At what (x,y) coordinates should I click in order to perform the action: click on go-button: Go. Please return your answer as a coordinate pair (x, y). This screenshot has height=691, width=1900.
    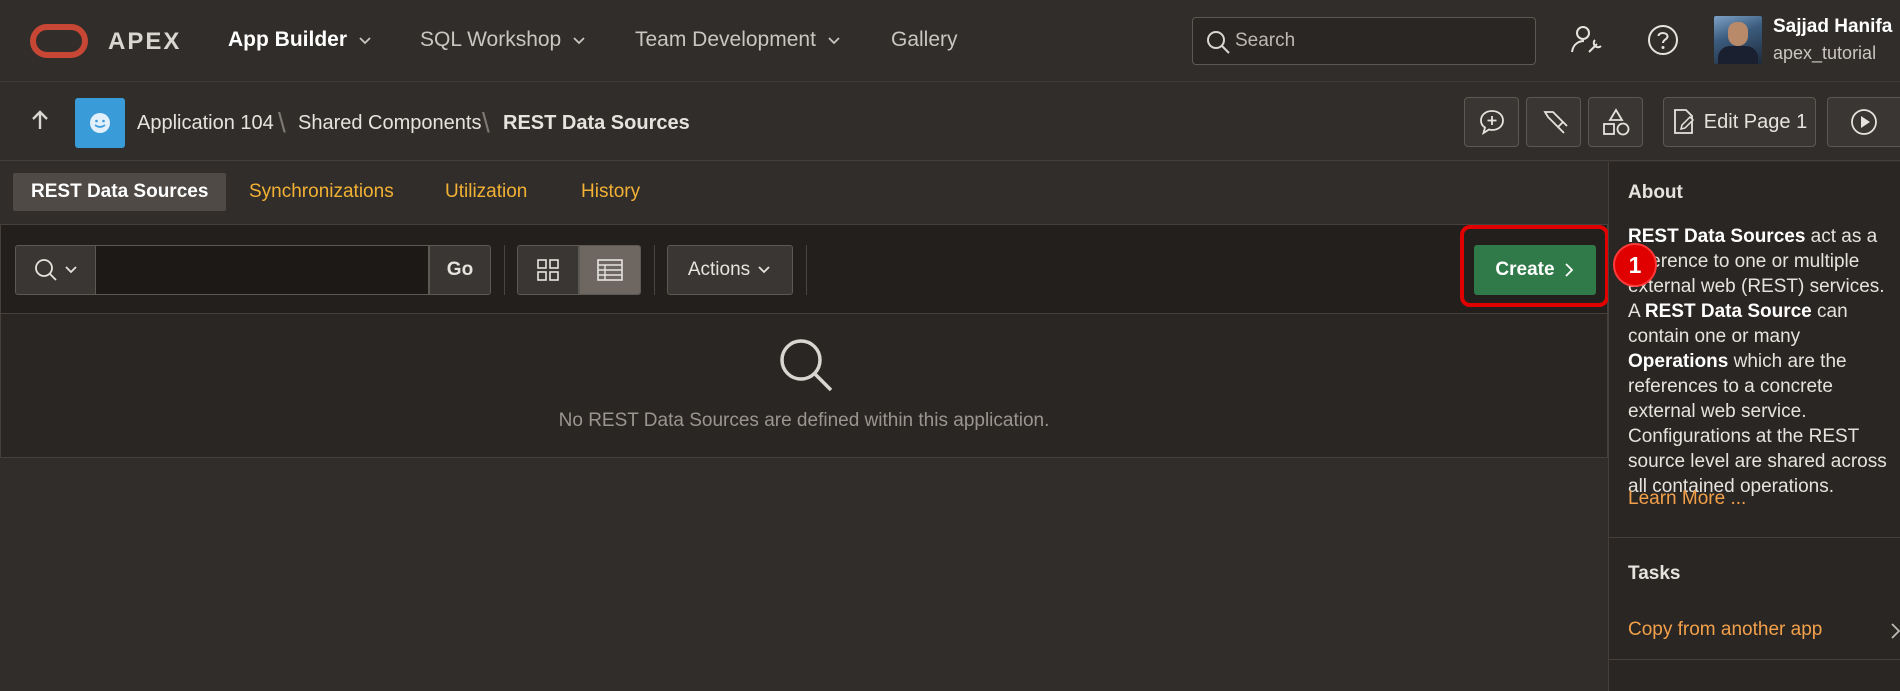
    Looking at the image, I should click on (460, 270).